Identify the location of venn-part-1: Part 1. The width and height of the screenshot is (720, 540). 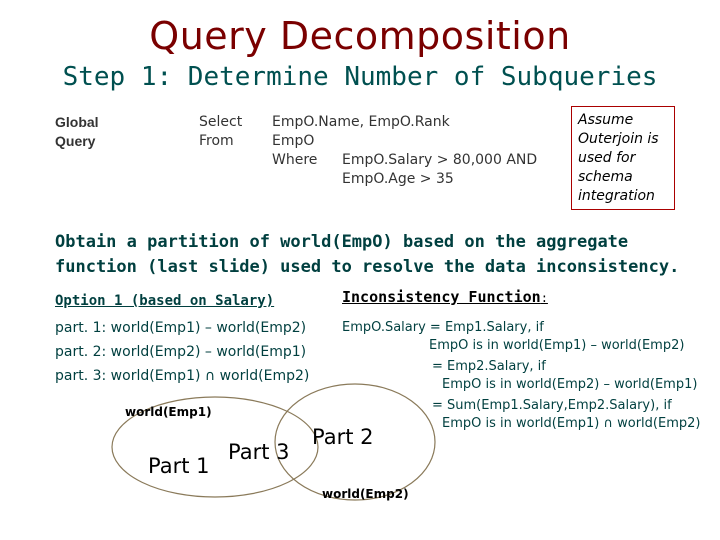
(179, 466).